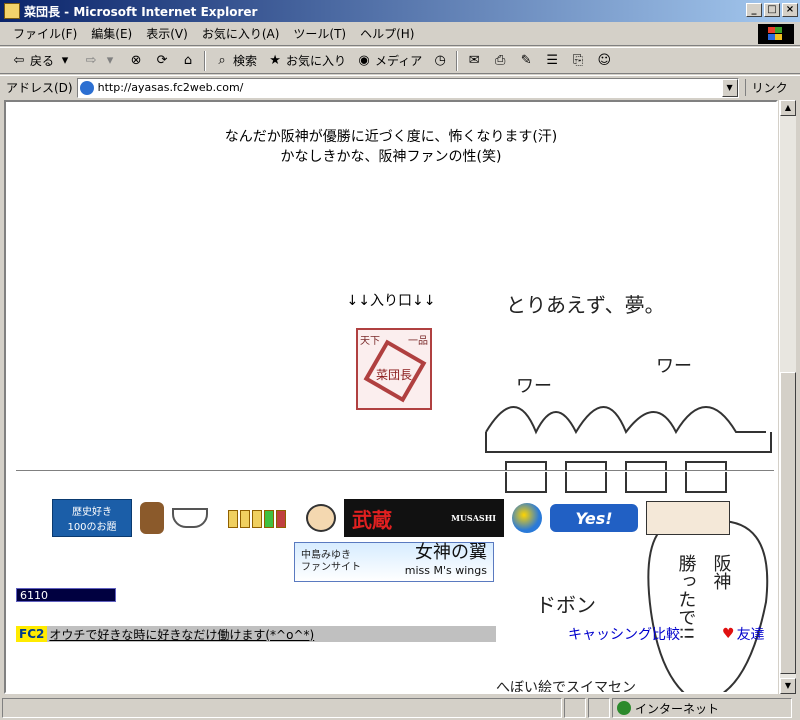 The width and height of the screenshot is (800, 720). I want to click on refresh-icon: ⟳, so click(162, 60).